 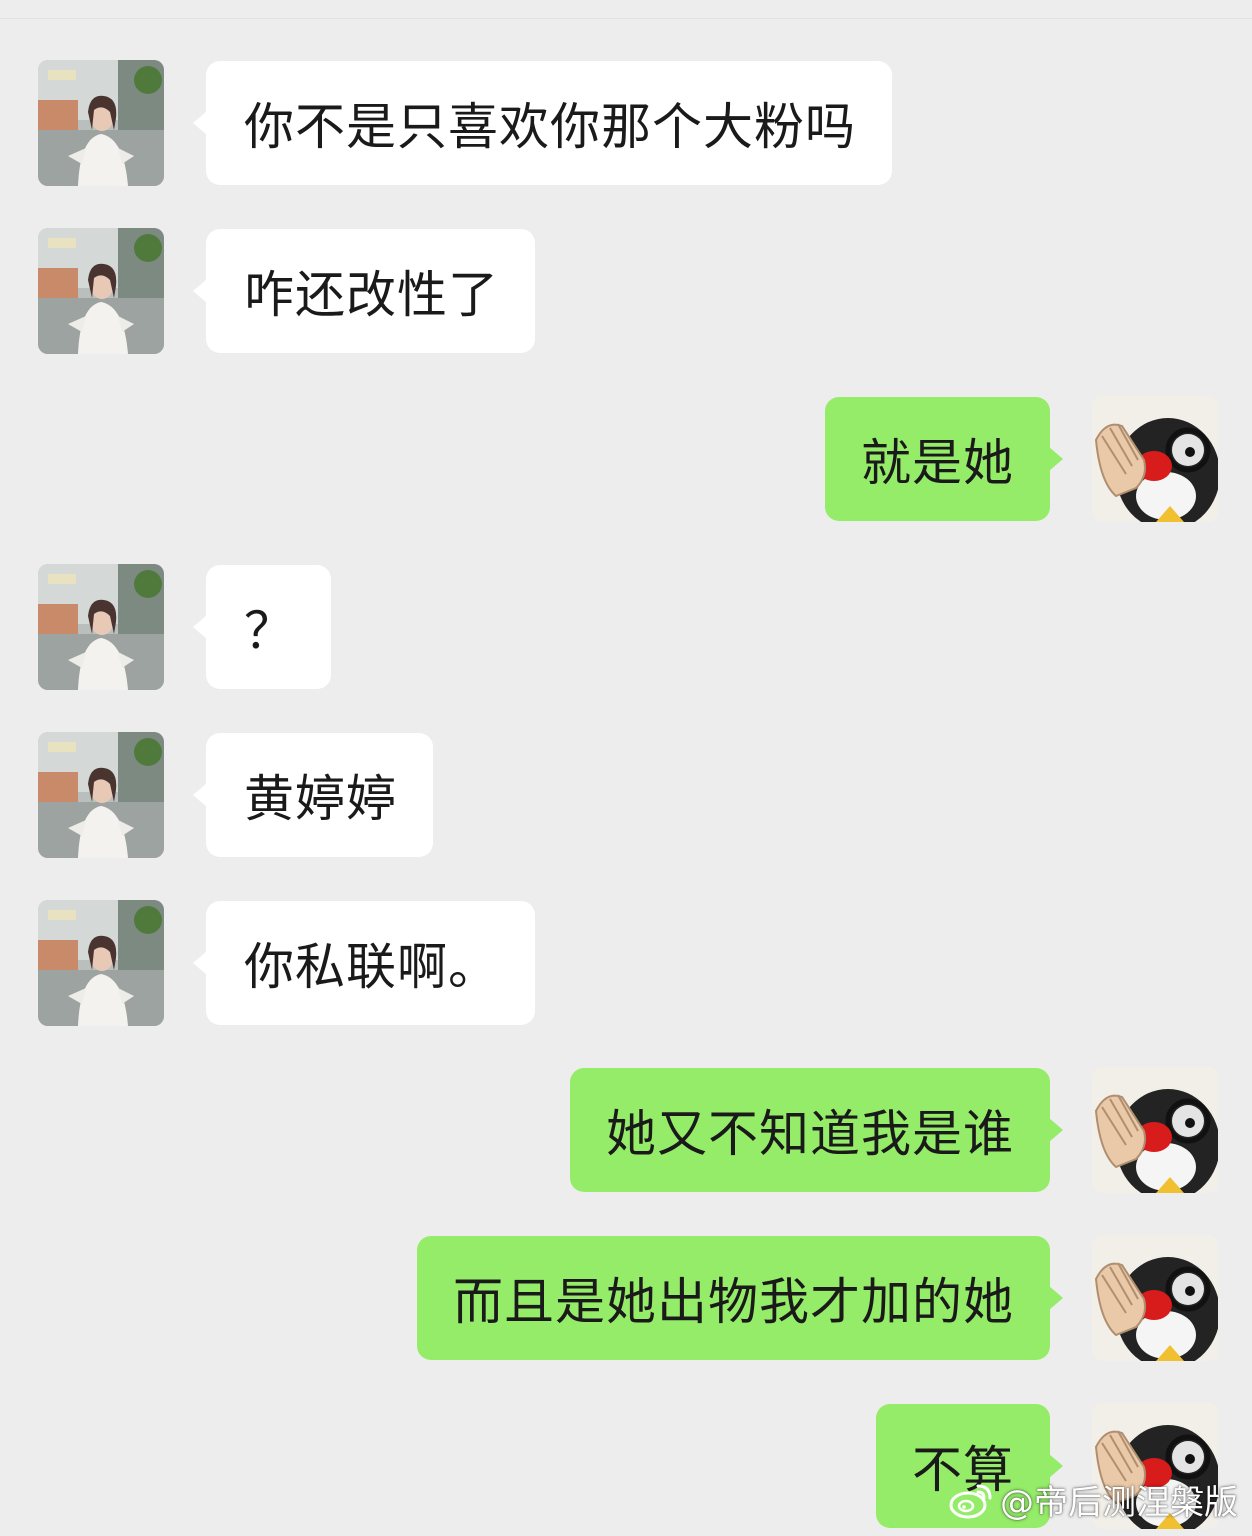 What do you see at coordinates (937, 463) in the screenshot?
I see `message-text: 就是她` at bounding box center [937, 463].